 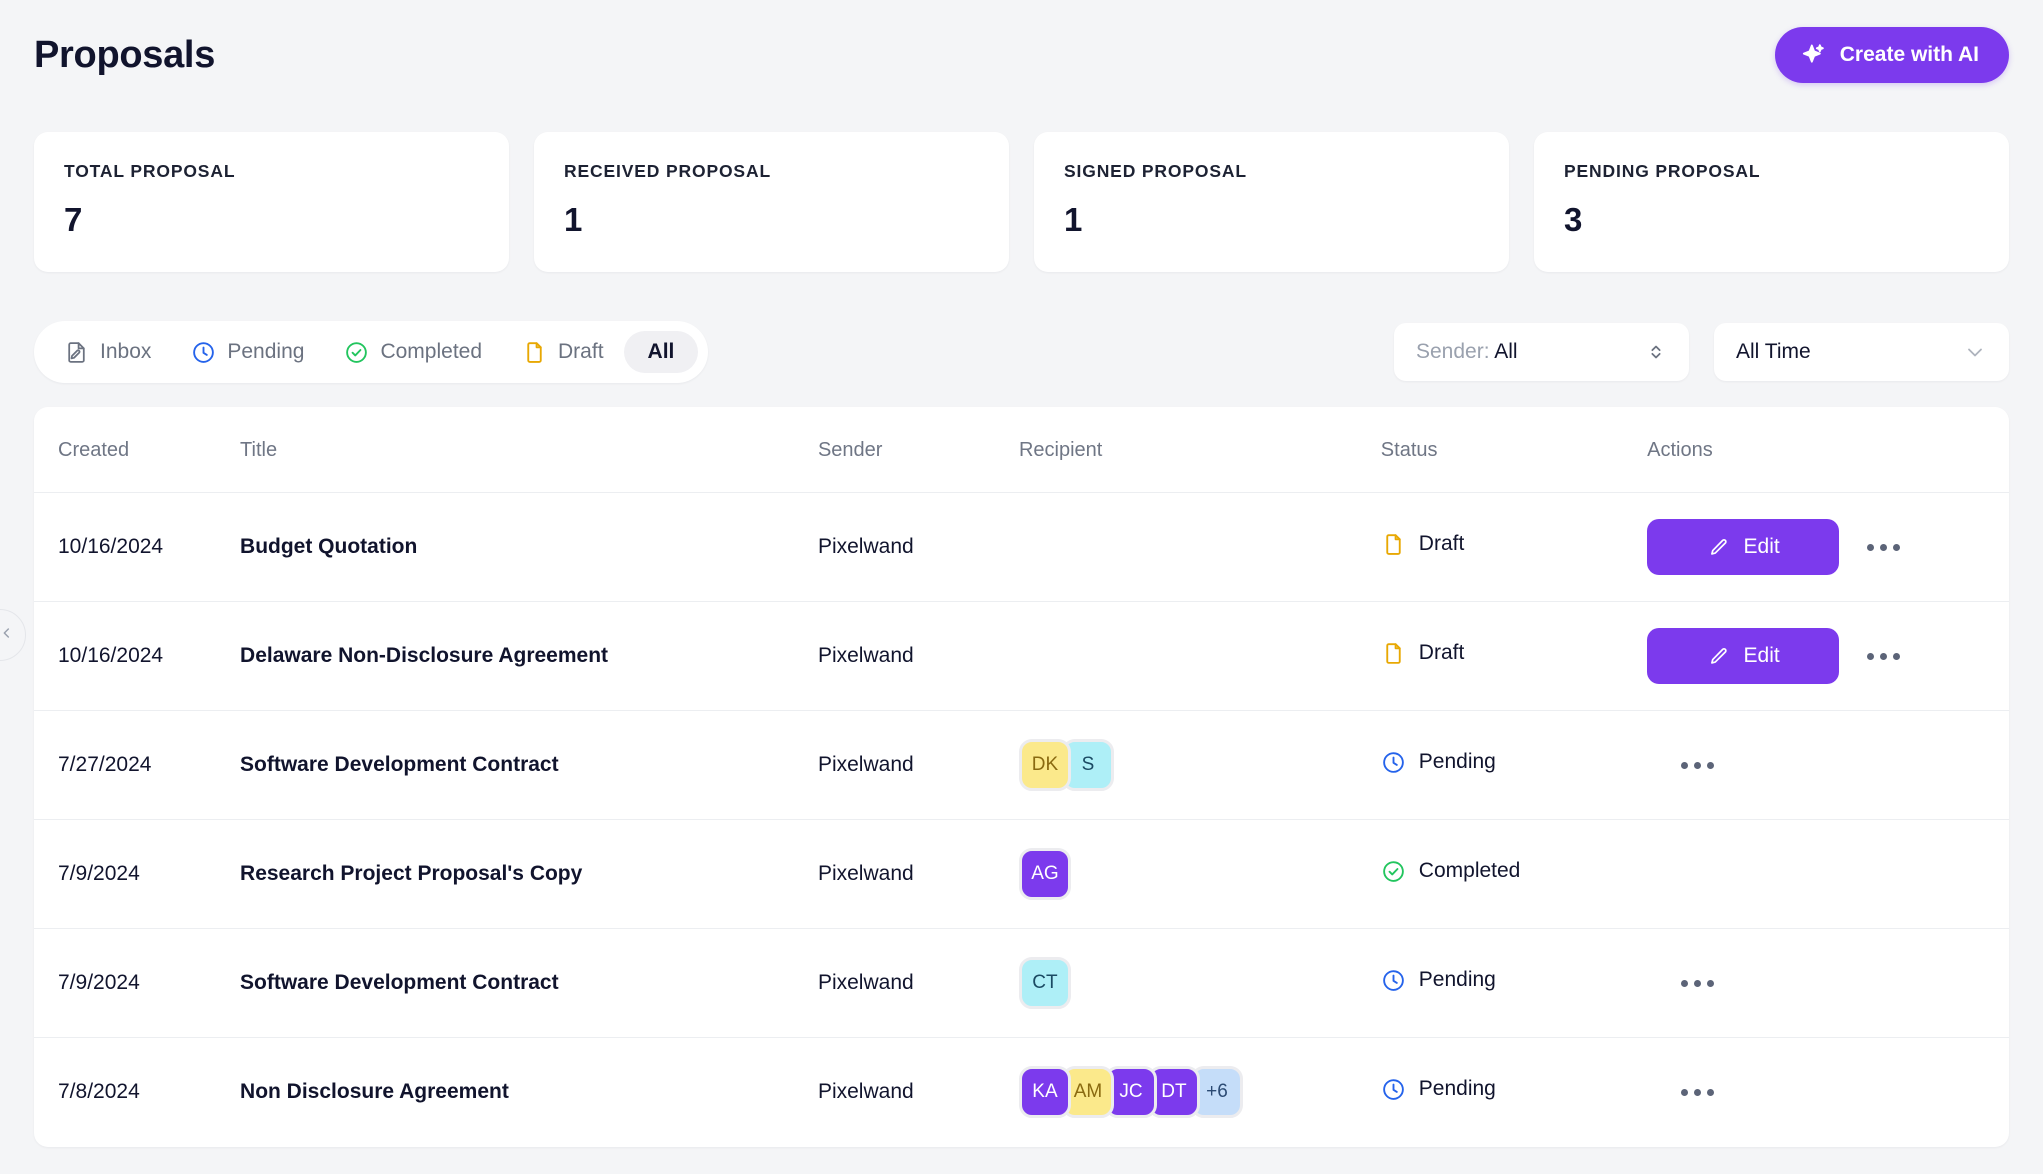 I want to click on column-header-created: Created, so click(x=137, y=450).